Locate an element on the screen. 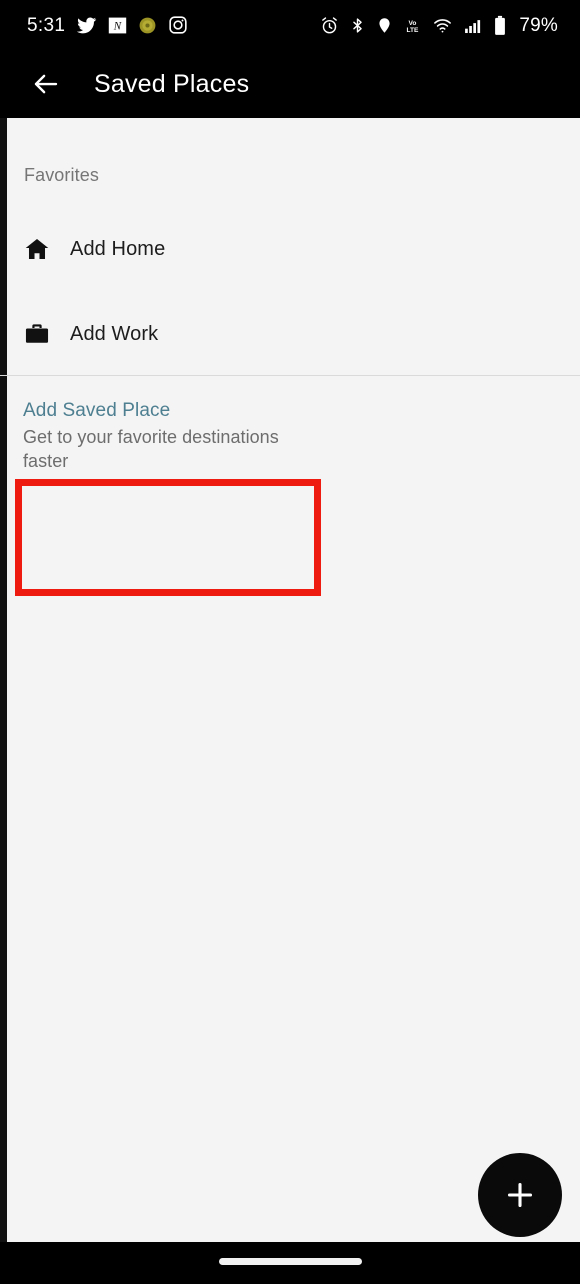  battery-icon is located at coordinates (500, 25).